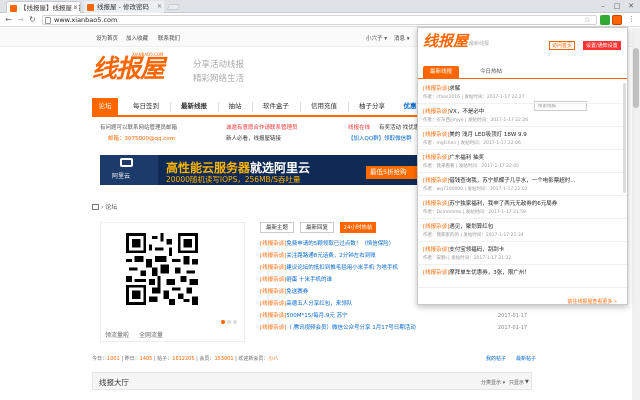 This screenshot has height=400, width=640. What do you see at coordinates (169, 38) in the screenshot?
I see `topnav-contact: 联系我们` at bounding box center [169, 38].